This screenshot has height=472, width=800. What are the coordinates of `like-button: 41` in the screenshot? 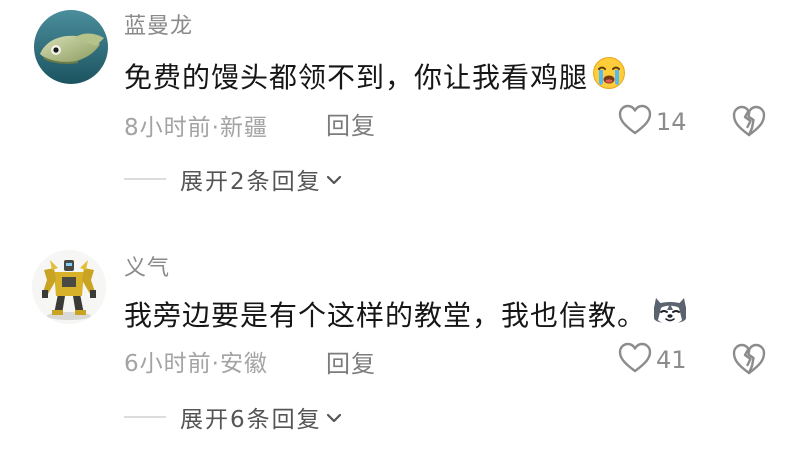 It's located at (652, 360).